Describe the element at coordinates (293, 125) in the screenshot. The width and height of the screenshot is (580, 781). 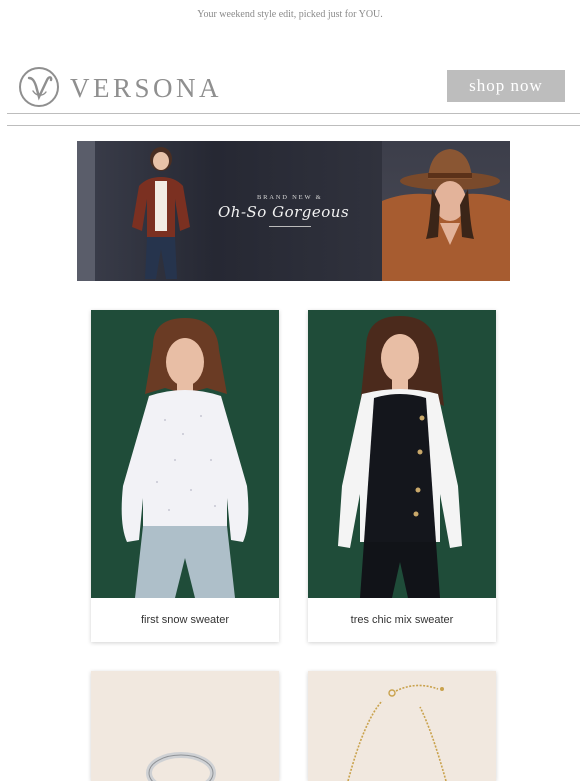
I see `header-divider-bottom` at that location.